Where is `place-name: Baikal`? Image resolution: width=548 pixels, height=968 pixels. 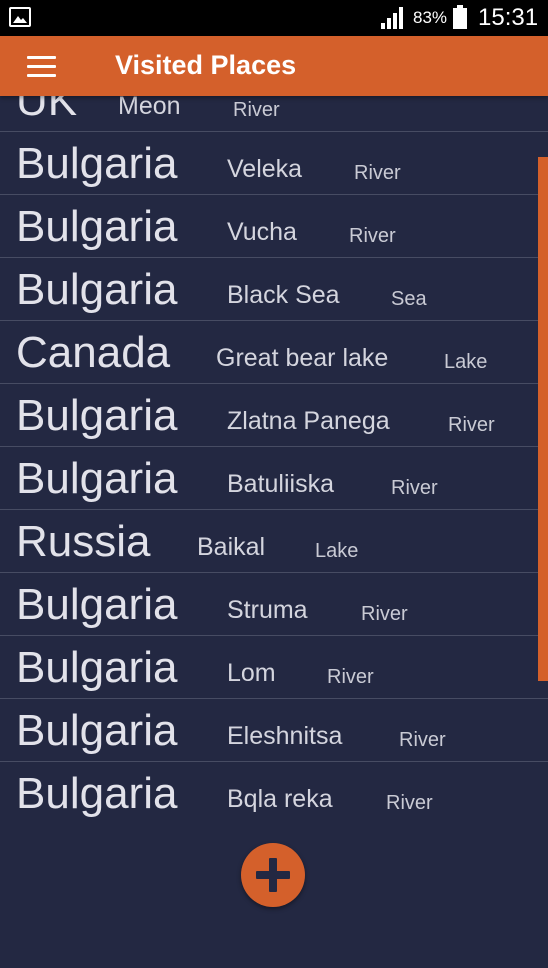
place-name: Baikal is located at coordinates (231, 547).